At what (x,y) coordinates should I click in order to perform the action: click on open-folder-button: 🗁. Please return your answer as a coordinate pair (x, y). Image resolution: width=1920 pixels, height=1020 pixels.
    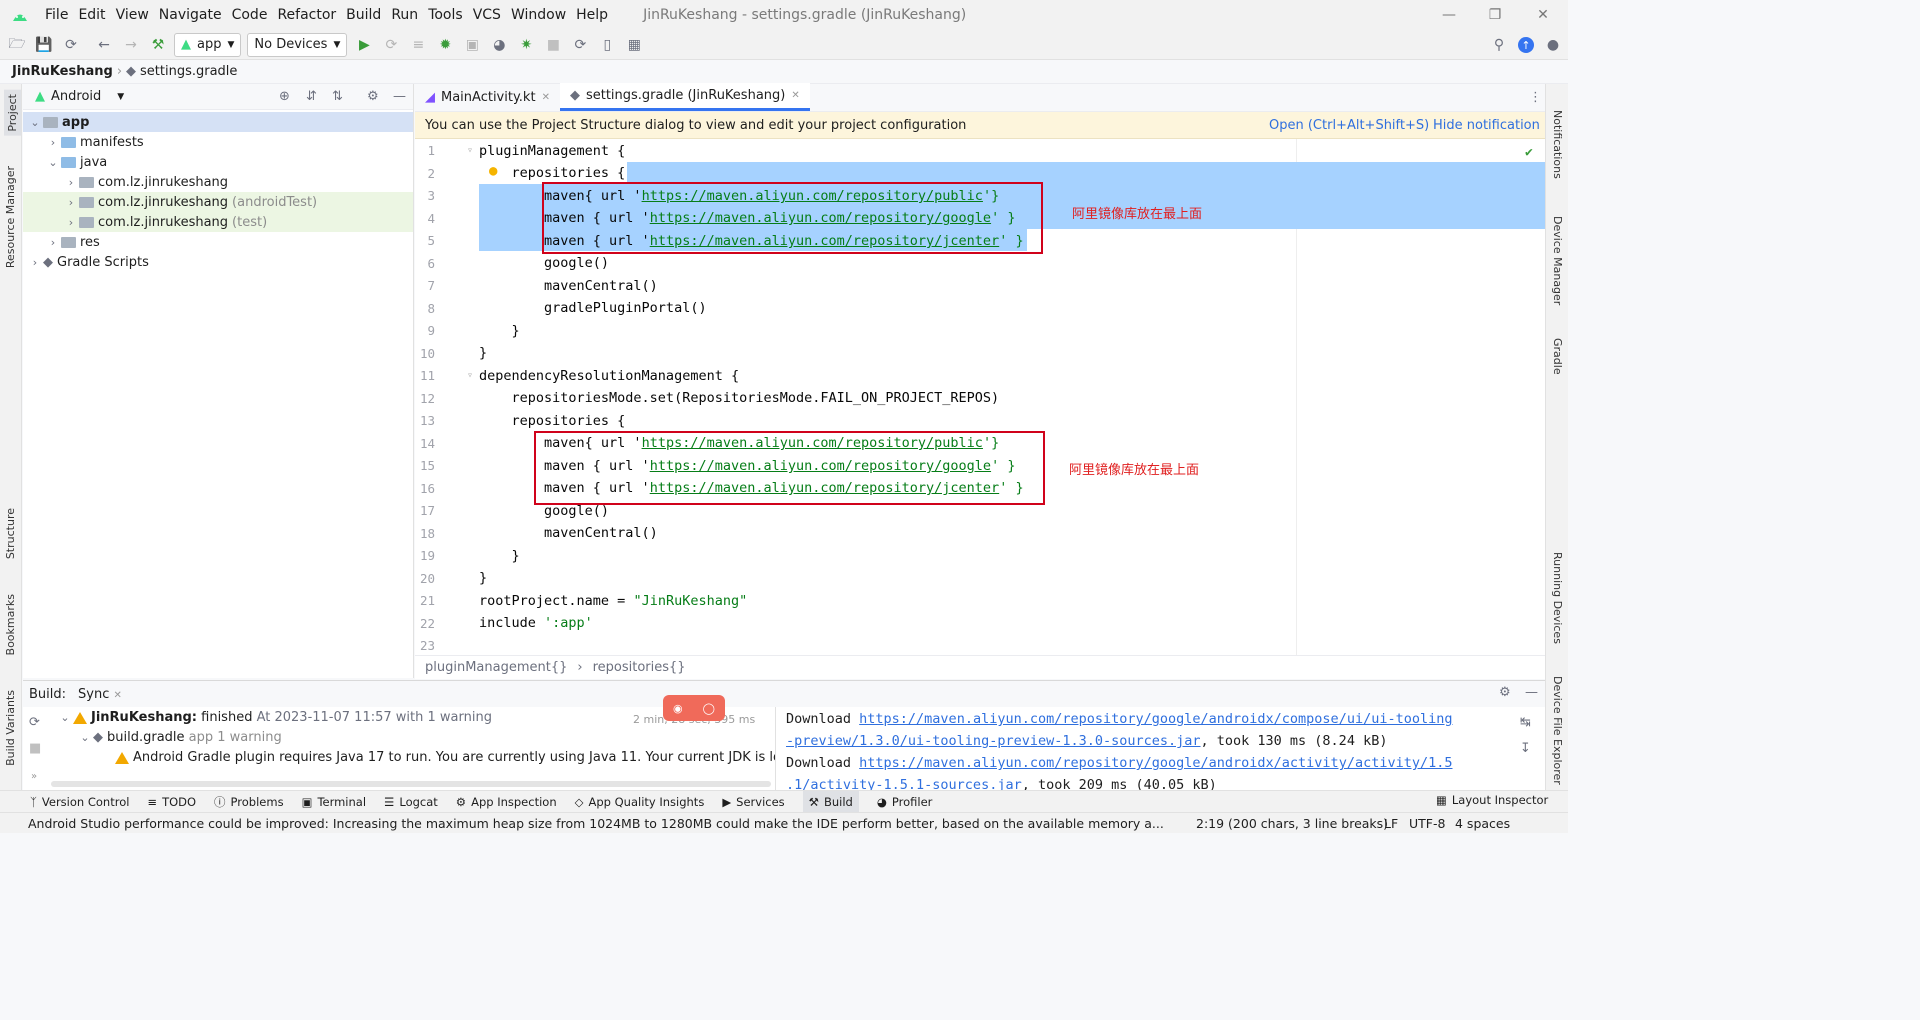
    Looking at the image, I should click on (17, 45).